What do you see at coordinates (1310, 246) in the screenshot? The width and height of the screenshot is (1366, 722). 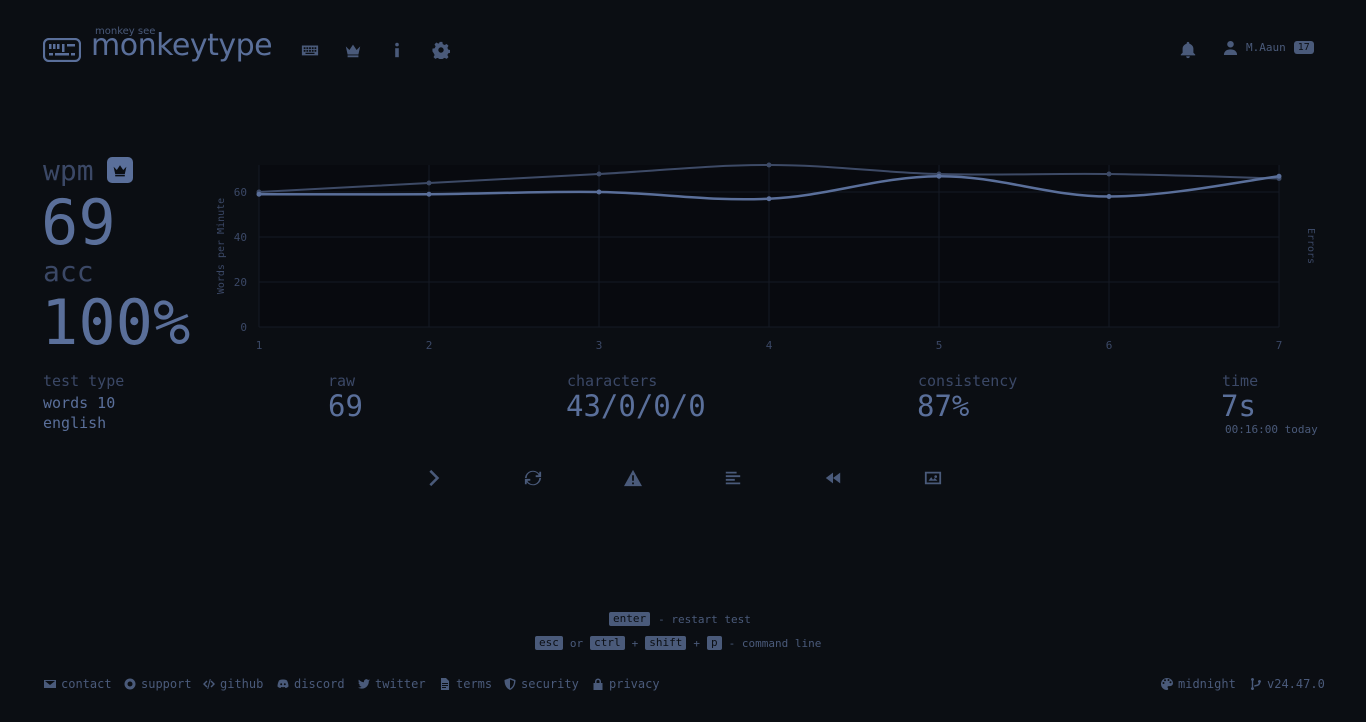 I see `chart-y2-axis-title: Errors` at bounding box center [1310, 246].